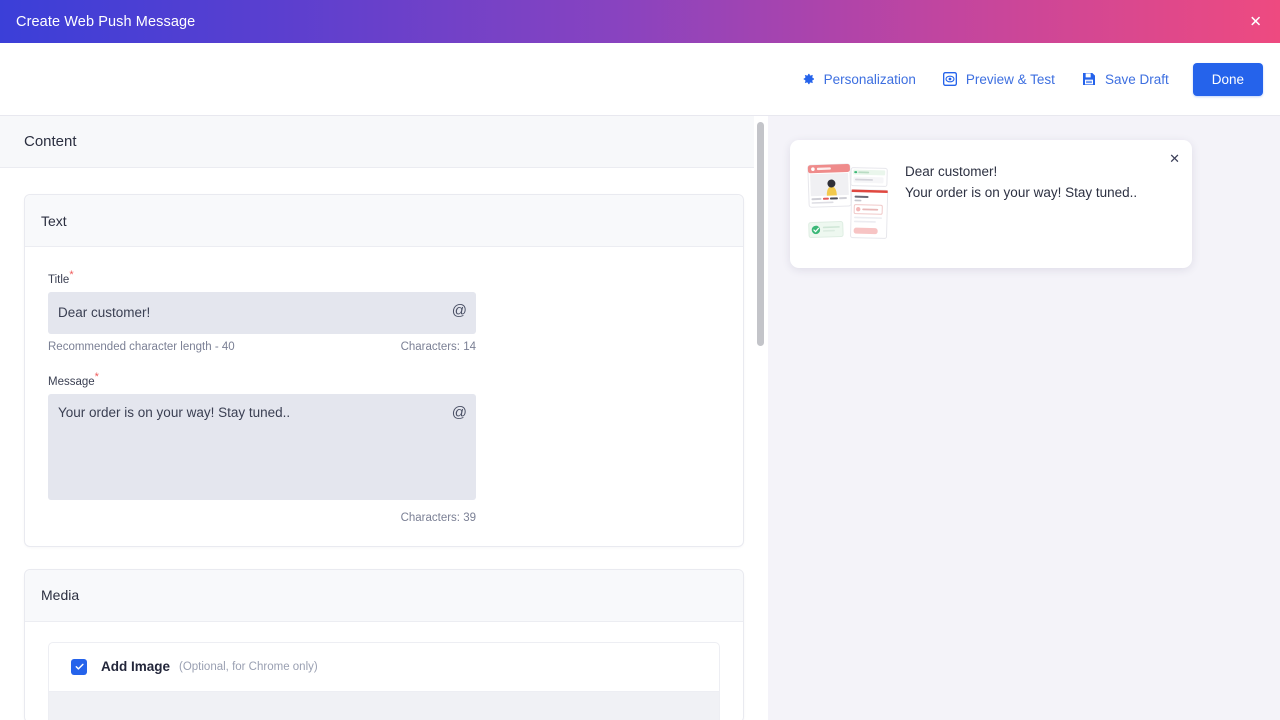 The image size is (1280, 720). I want to click on window-titlebar: Create Web Push Message ✕, so click(640, 21).